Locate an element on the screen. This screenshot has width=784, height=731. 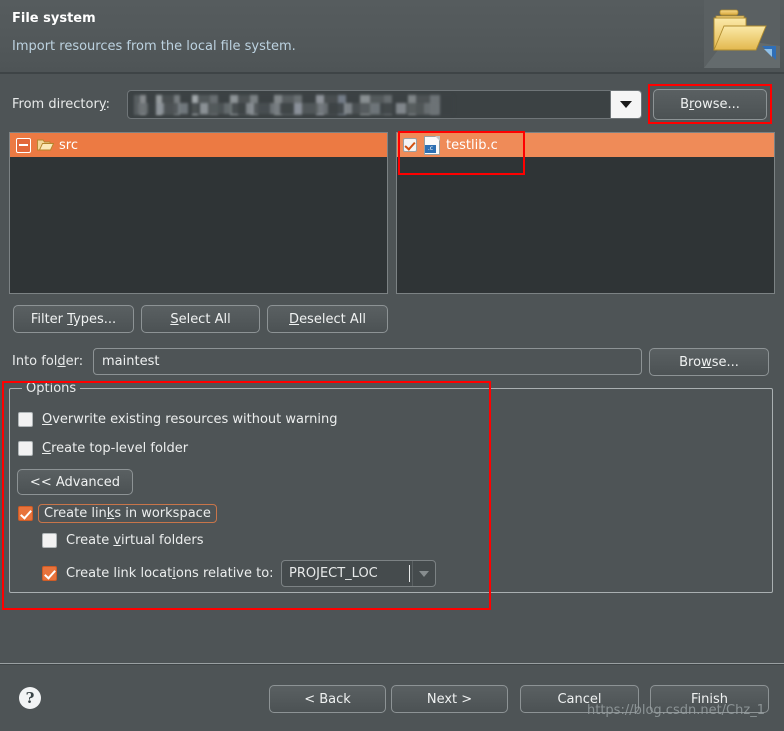
create-links-checkbox-row: Create links in workspace is located at coordinates (117, 513).